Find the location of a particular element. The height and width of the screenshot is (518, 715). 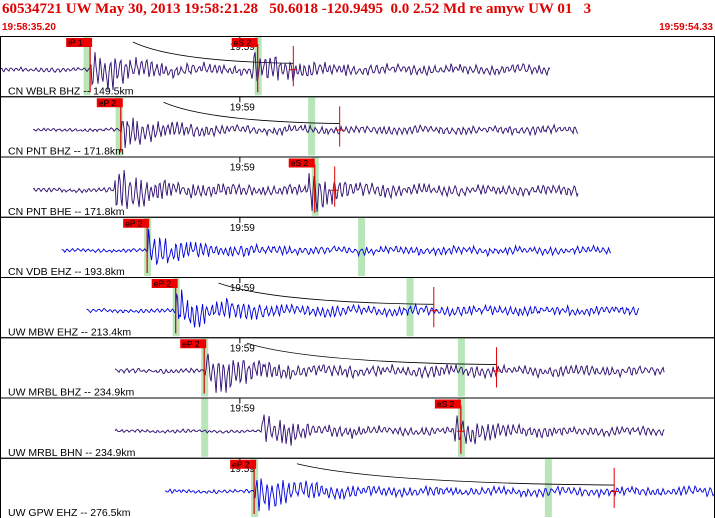

trace-panel: 19:59 eS 2 UW MRBL BHN -- 234.9km is located at coordinates (357, 428).